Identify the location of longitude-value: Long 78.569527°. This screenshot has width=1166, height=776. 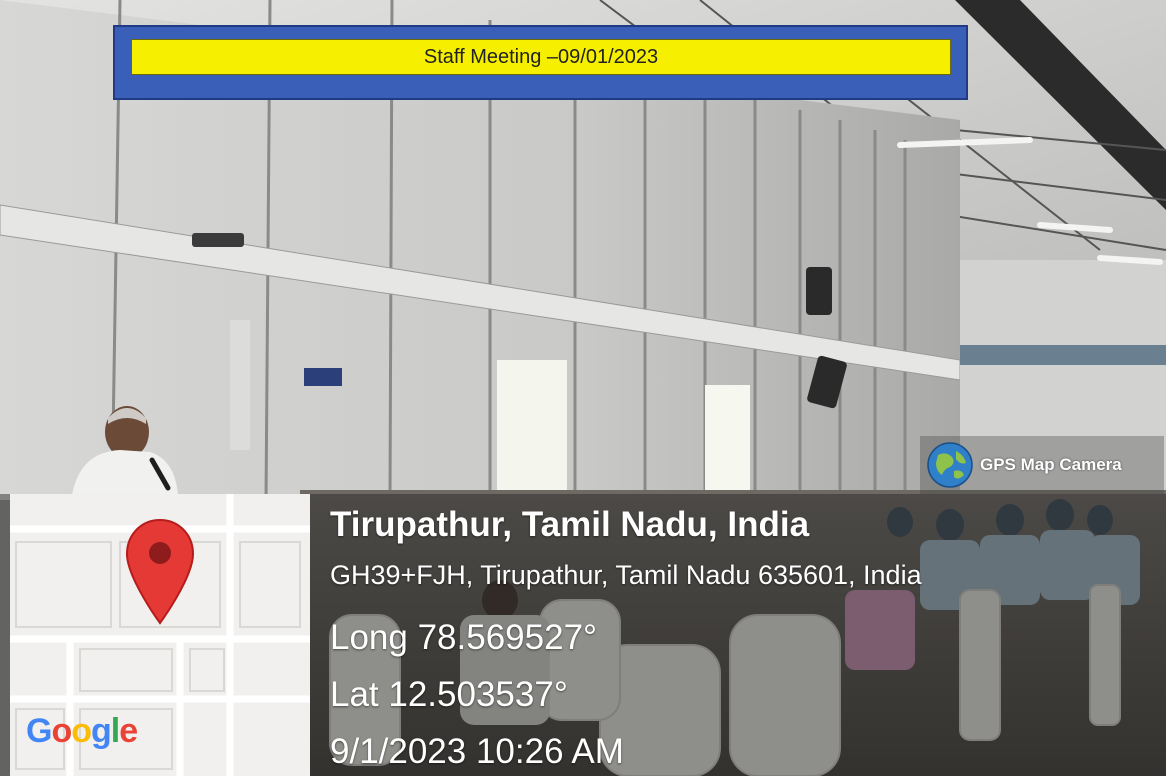
(464, 637).